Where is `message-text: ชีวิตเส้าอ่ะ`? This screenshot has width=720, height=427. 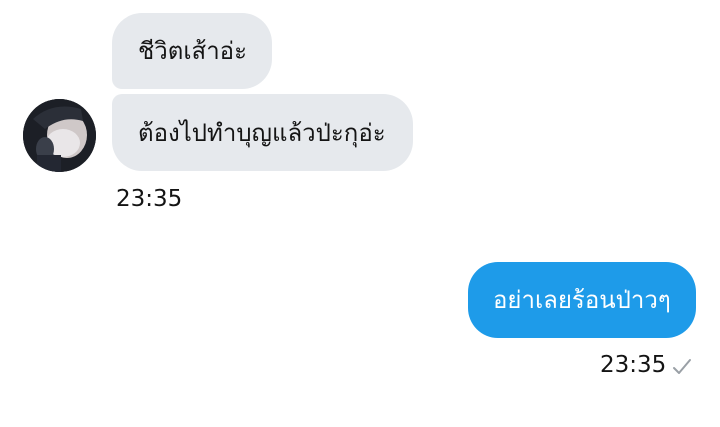
message-text: ชีวิตเส้าอ่ะ is located at coordinates (192, 51).